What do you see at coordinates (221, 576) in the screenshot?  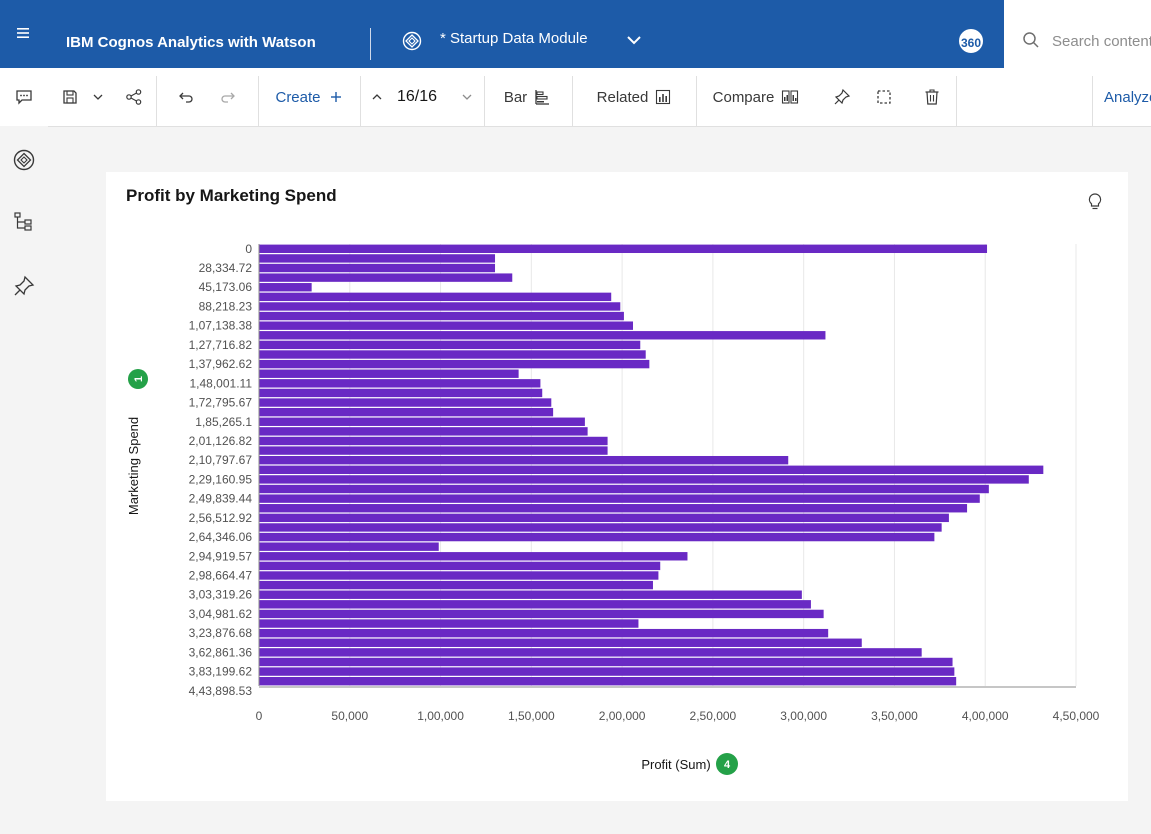 I see `y-tick-label: 2,98,664.47` at bounding box center [221, 576].